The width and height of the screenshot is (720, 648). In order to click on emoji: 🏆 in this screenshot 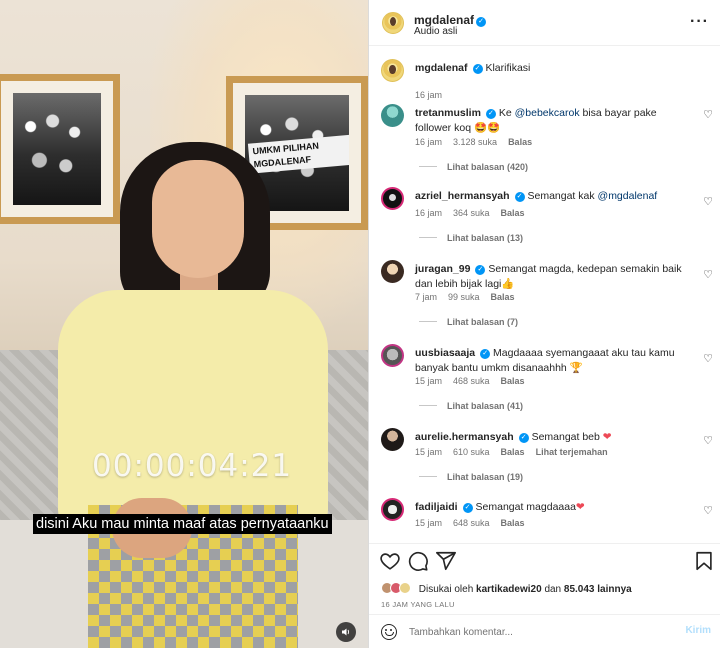, I will do `click(576, 368)`.